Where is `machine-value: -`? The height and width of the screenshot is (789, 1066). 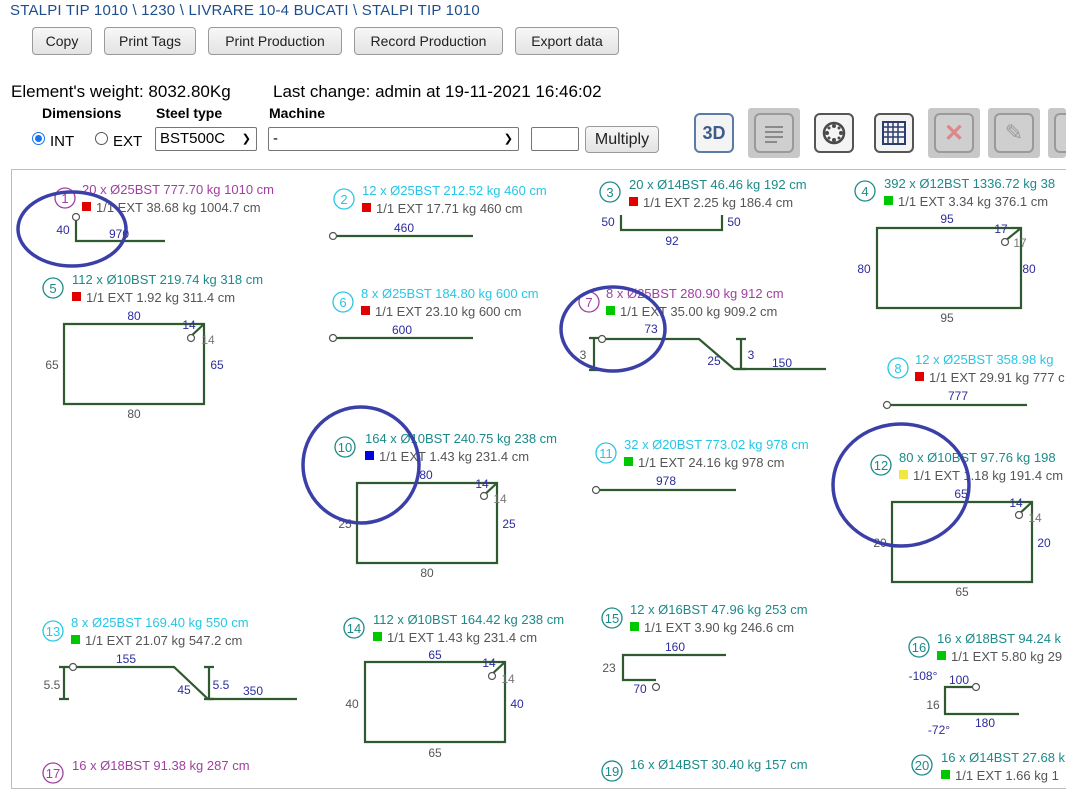 machine-value: - is located at coordinates (275, 138).